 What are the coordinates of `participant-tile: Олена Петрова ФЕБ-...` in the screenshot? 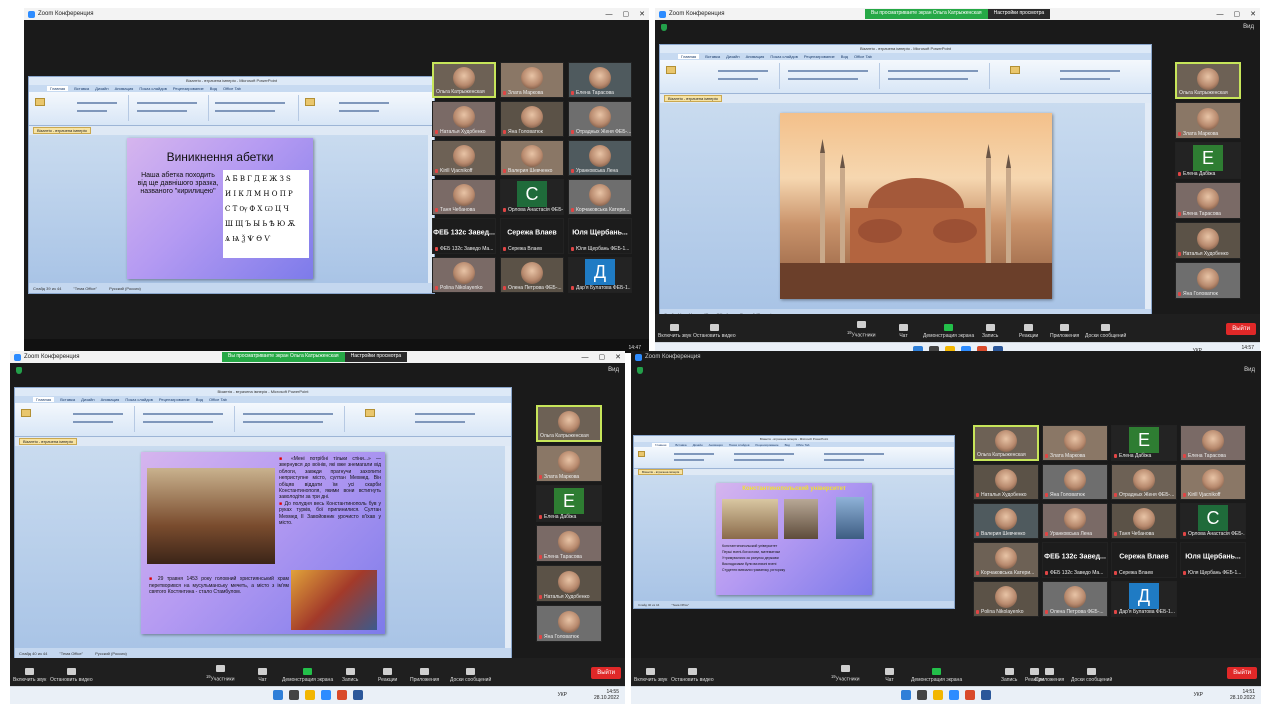 It's located at (1075, 599).